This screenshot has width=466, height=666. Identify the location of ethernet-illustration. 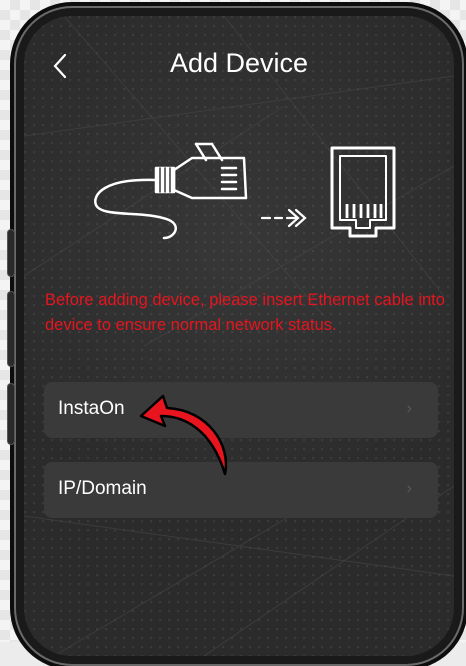
(245, 191).